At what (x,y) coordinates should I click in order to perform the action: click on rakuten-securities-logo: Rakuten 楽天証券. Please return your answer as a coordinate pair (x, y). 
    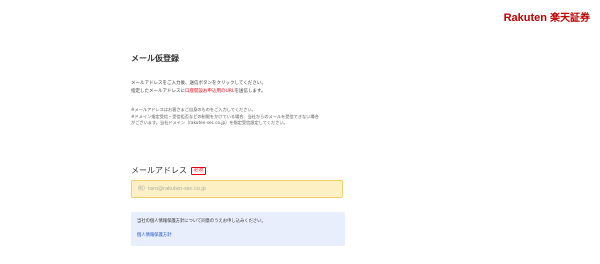
    Looking at the image, I should click on (547, 18).